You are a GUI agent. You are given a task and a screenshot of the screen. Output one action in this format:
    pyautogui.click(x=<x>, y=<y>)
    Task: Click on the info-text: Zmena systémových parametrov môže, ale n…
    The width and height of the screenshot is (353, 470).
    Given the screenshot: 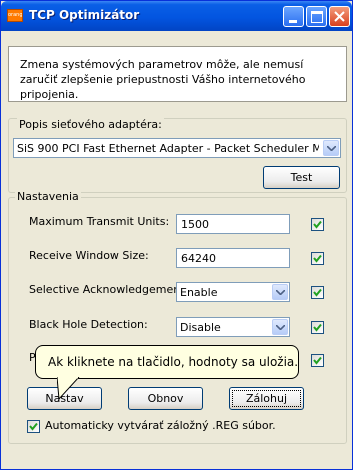 What is the action you would take?
    pyautogui.click(x=163, y=79)
    